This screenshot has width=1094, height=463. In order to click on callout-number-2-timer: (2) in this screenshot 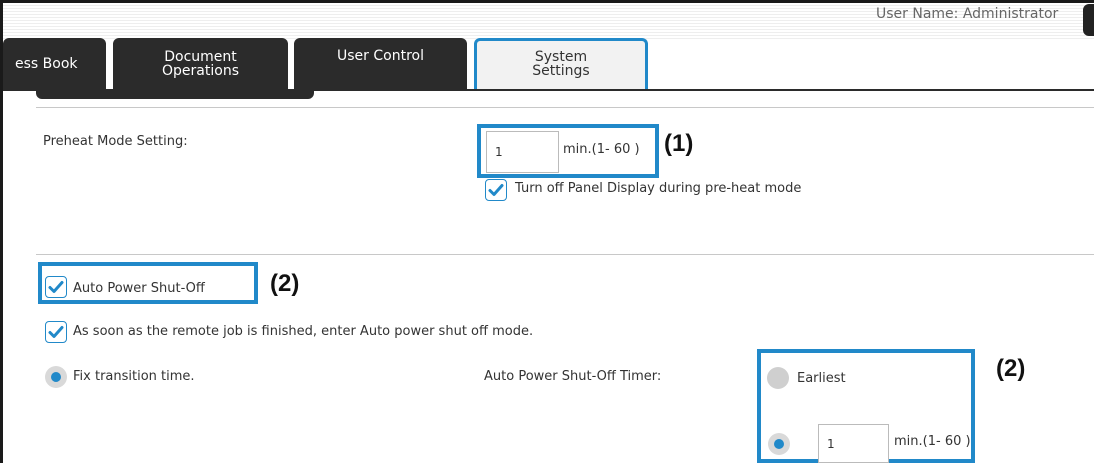, I will do `click(1011, 368)`.